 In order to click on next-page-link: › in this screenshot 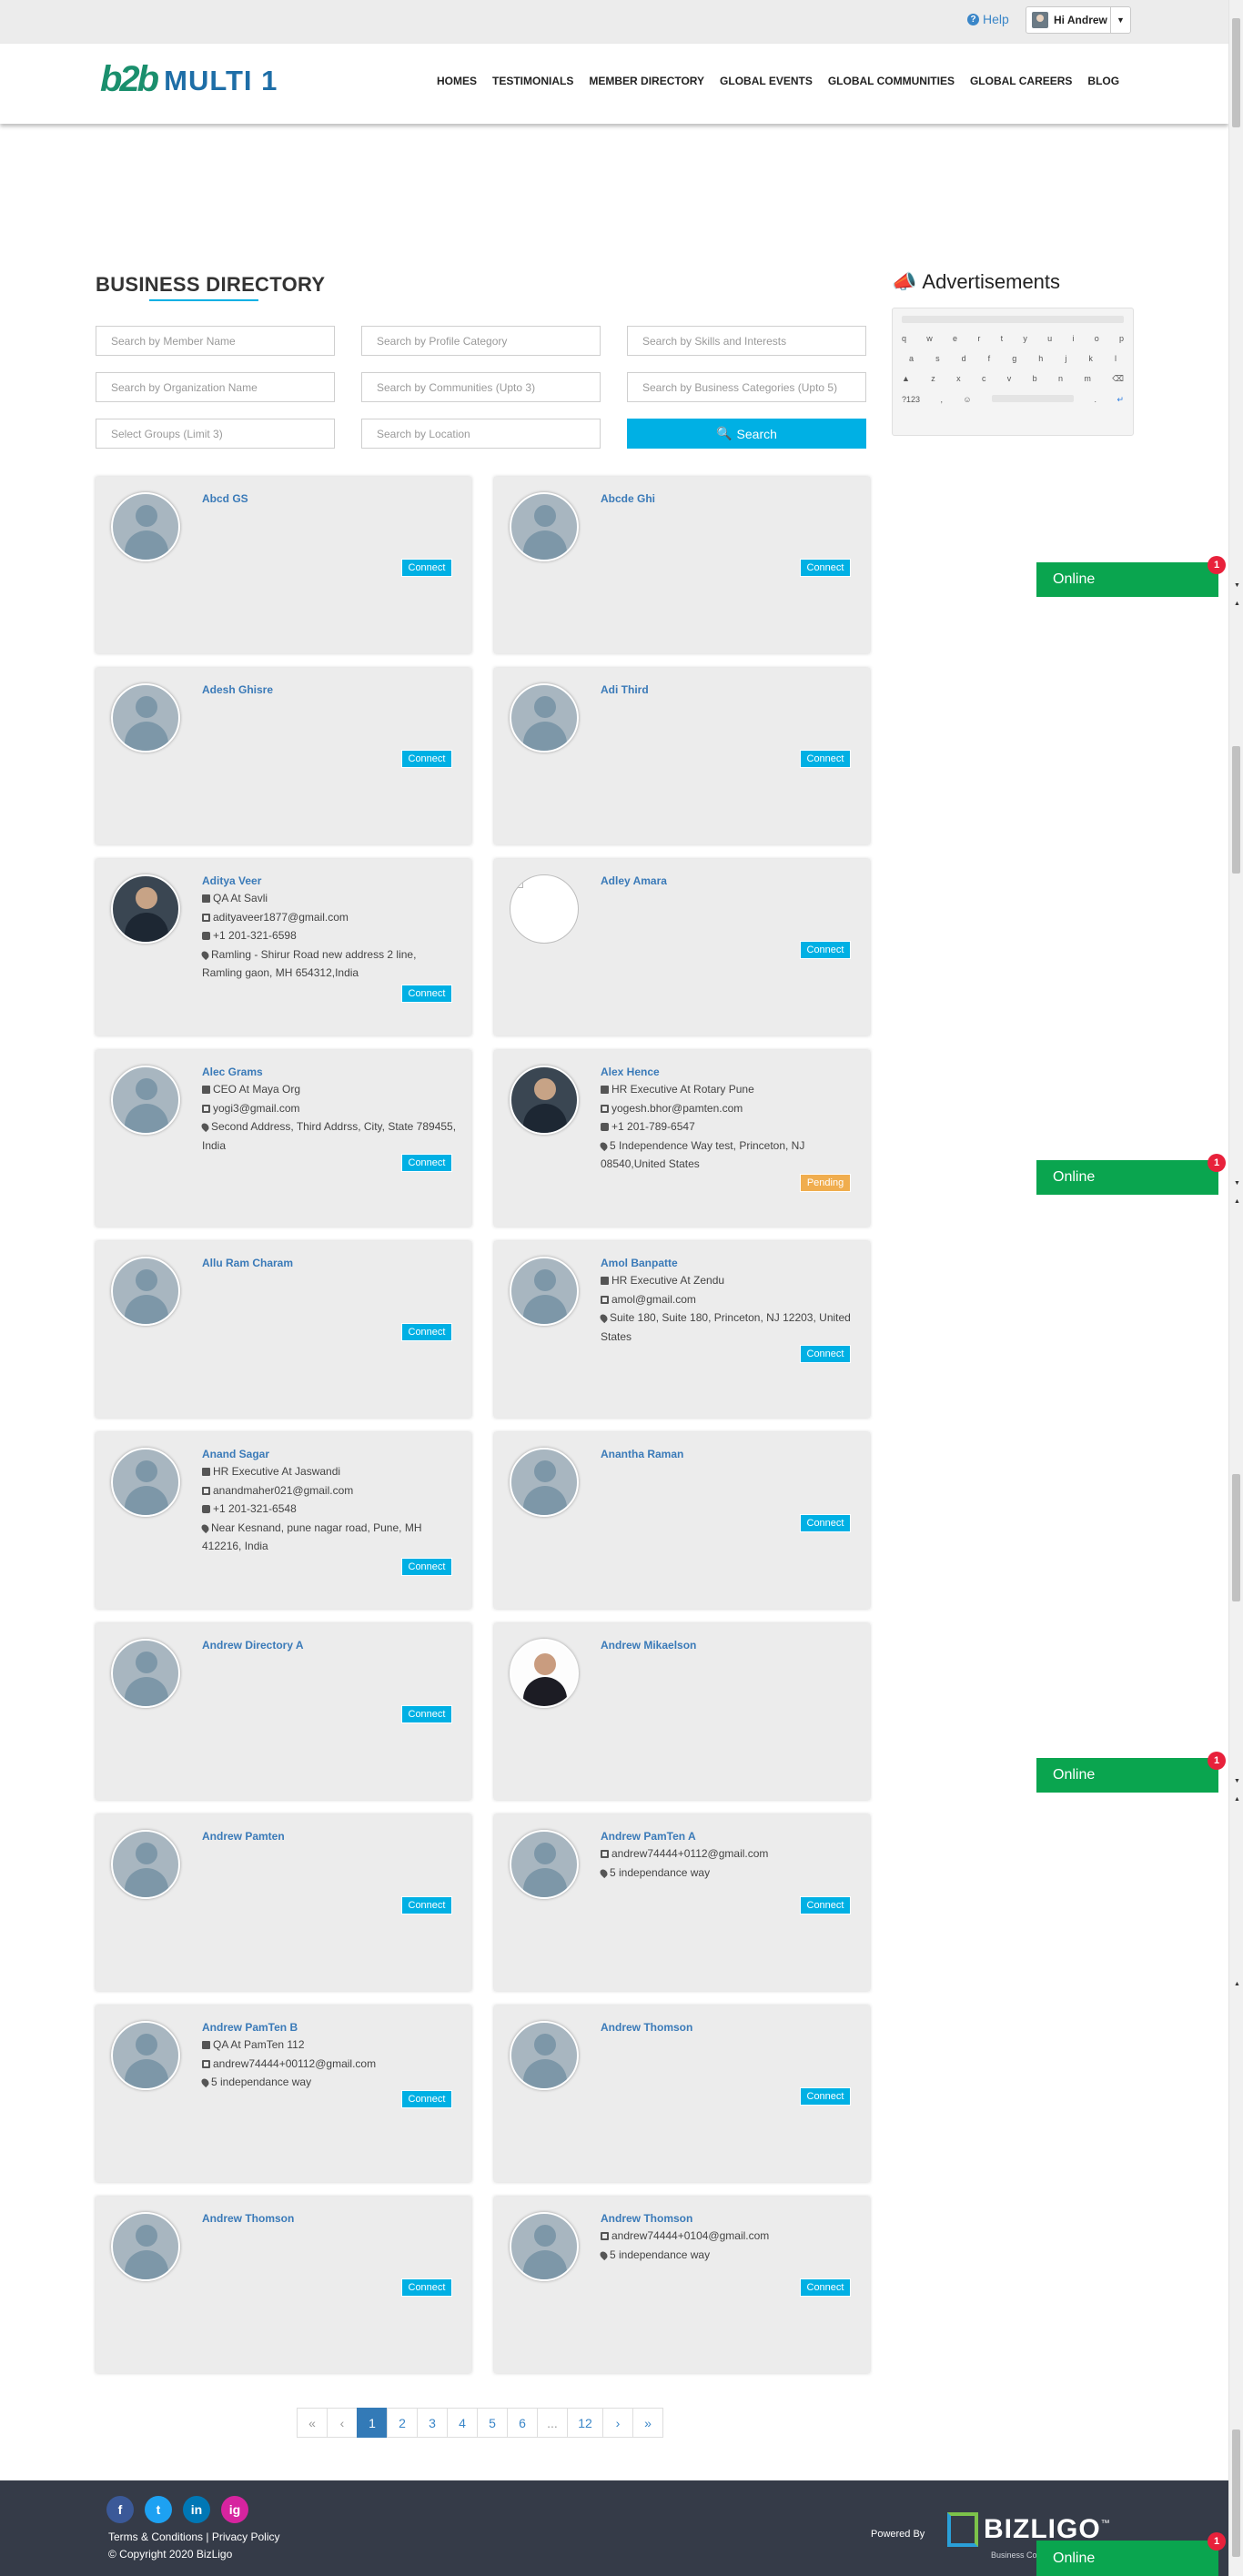, I will do `click(617, 2423)`.